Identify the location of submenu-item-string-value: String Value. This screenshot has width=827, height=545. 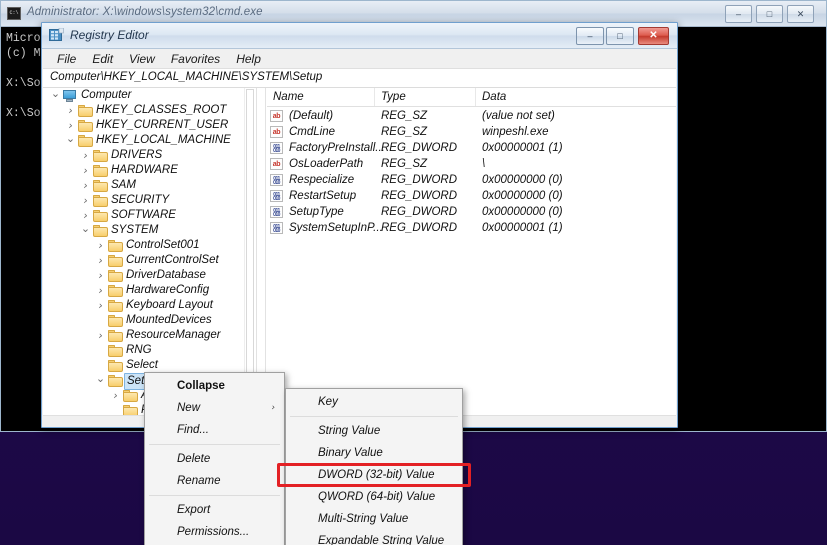
(374, 431).